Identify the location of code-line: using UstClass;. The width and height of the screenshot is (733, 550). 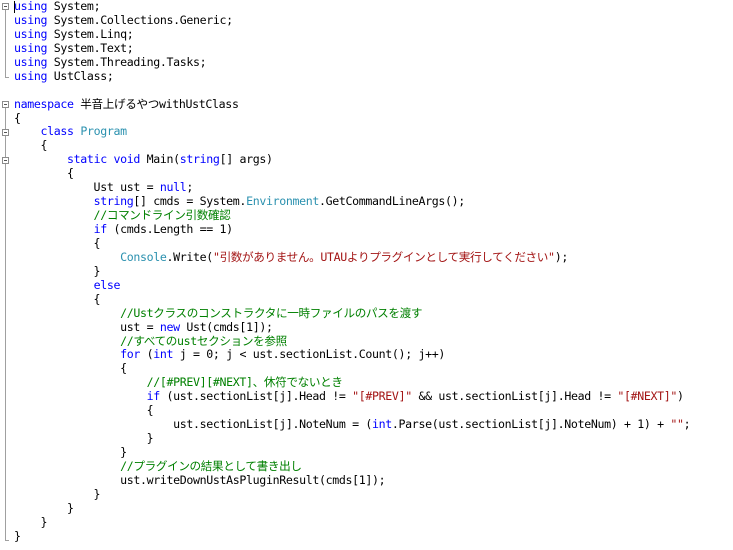
(352, 76).